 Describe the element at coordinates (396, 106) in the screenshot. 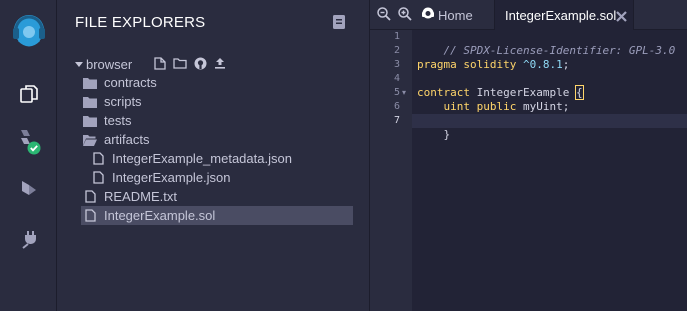

I see `line-number: 6` at that location.